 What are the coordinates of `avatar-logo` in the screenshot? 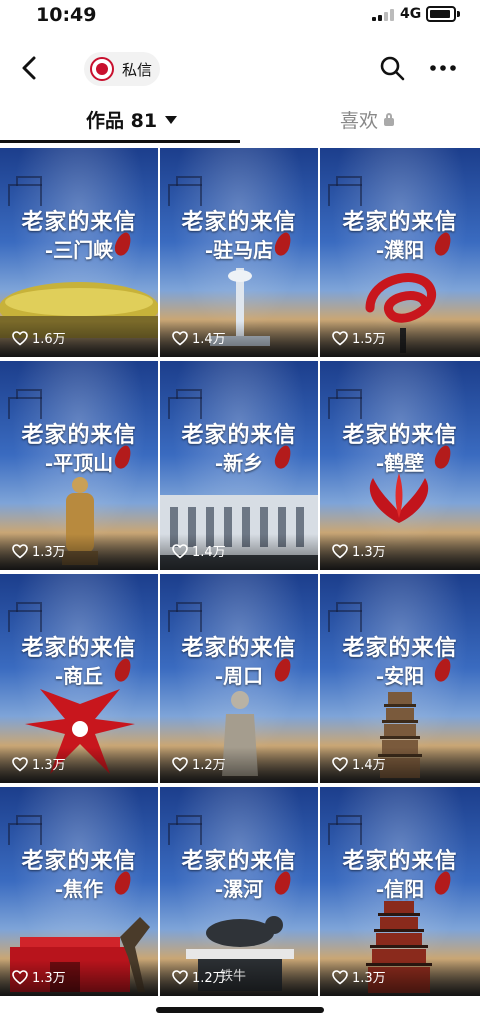 It's located at (102, 69).